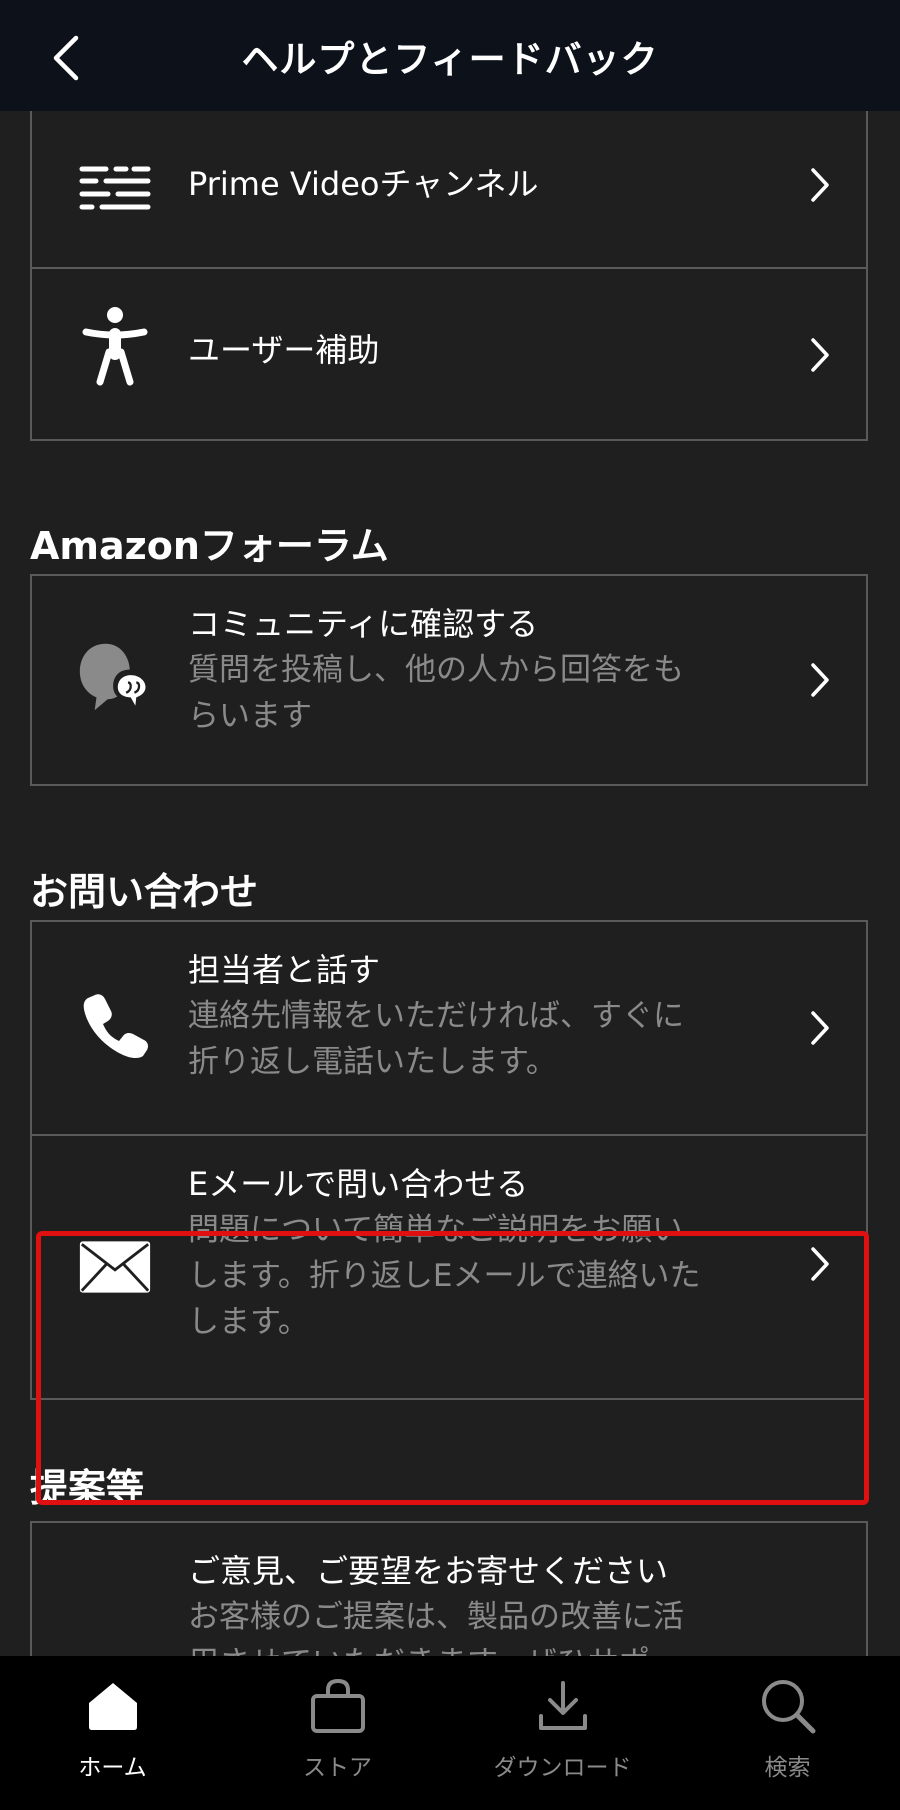 This screenshot has height=1810, width=900. I want to click on tab-home: ホーム, so click(112, 1733).